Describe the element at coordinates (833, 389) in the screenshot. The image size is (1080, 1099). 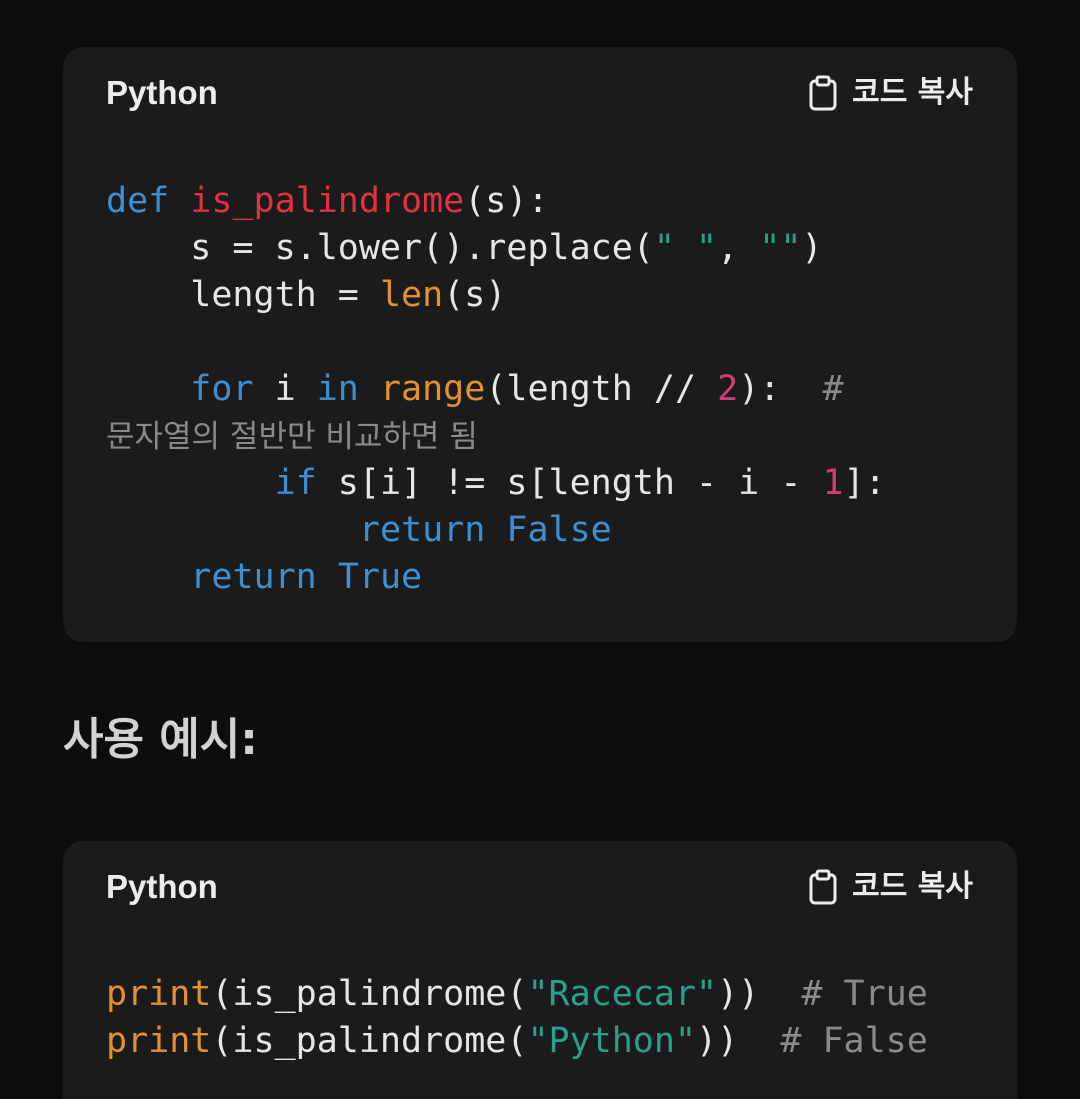
I see `code-comment: #` at that location.